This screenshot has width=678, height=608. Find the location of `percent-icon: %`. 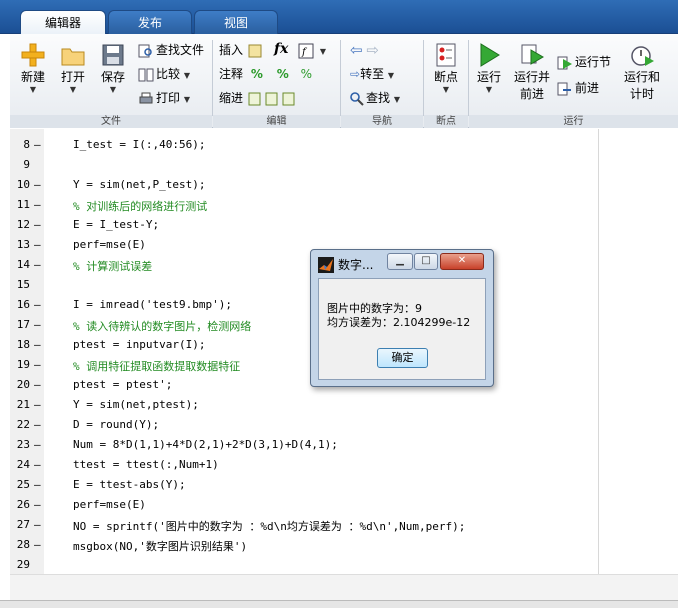

percent-icon: % is located at coordinates (256, 74).